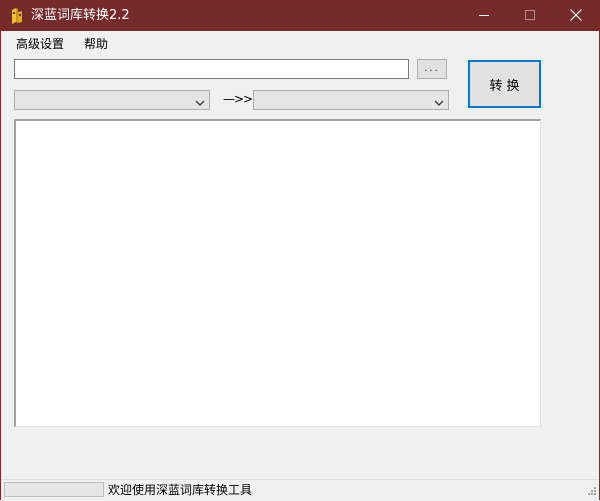 The height and width of the screenshot is (501, 600). What do you see at coordinates (504, 84) in the screenshot?
I see `convert-button: 转换` at bounding box center [504, 84].